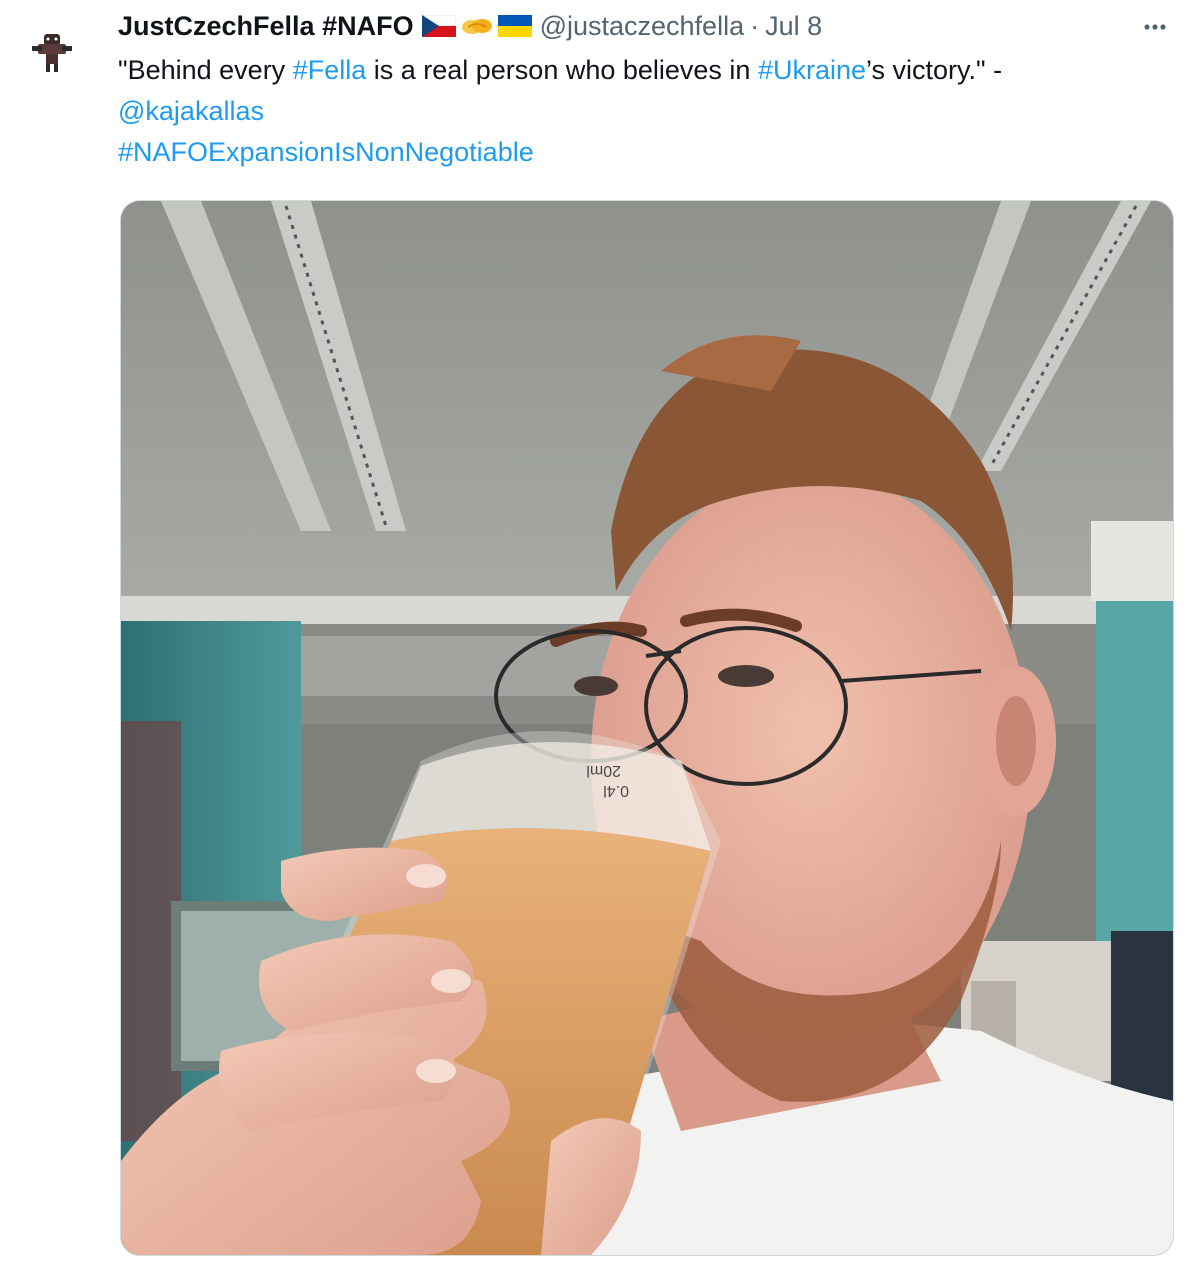  Describe the element at coordinates (330, 70) in the screenshot. I see `hashtag-fella: #Fella` at that location.